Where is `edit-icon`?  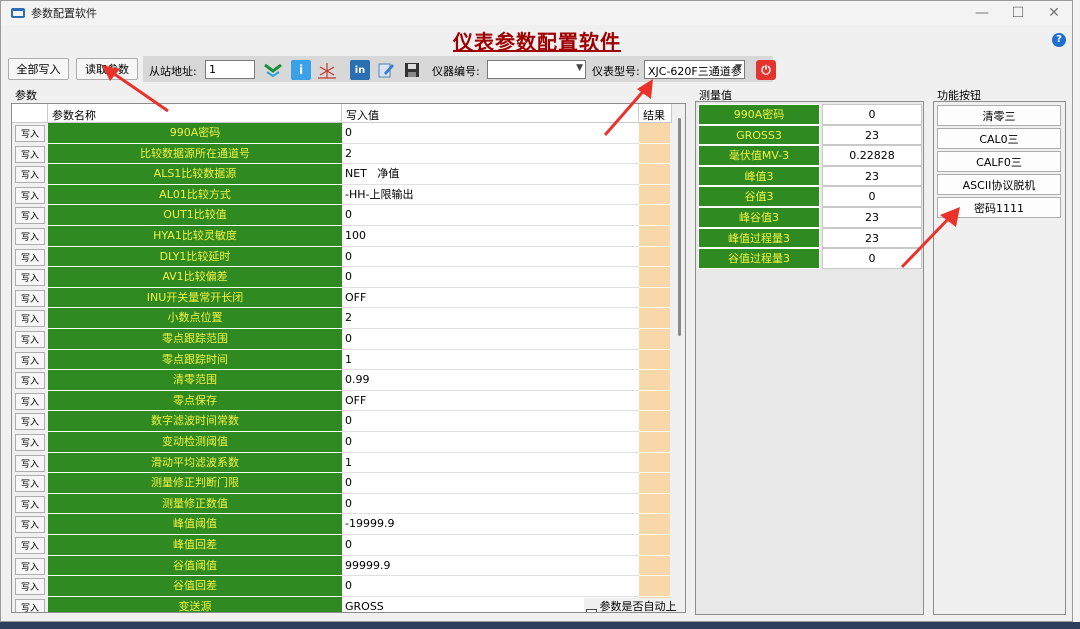 edit-icon is located at coordinates (386, 70).